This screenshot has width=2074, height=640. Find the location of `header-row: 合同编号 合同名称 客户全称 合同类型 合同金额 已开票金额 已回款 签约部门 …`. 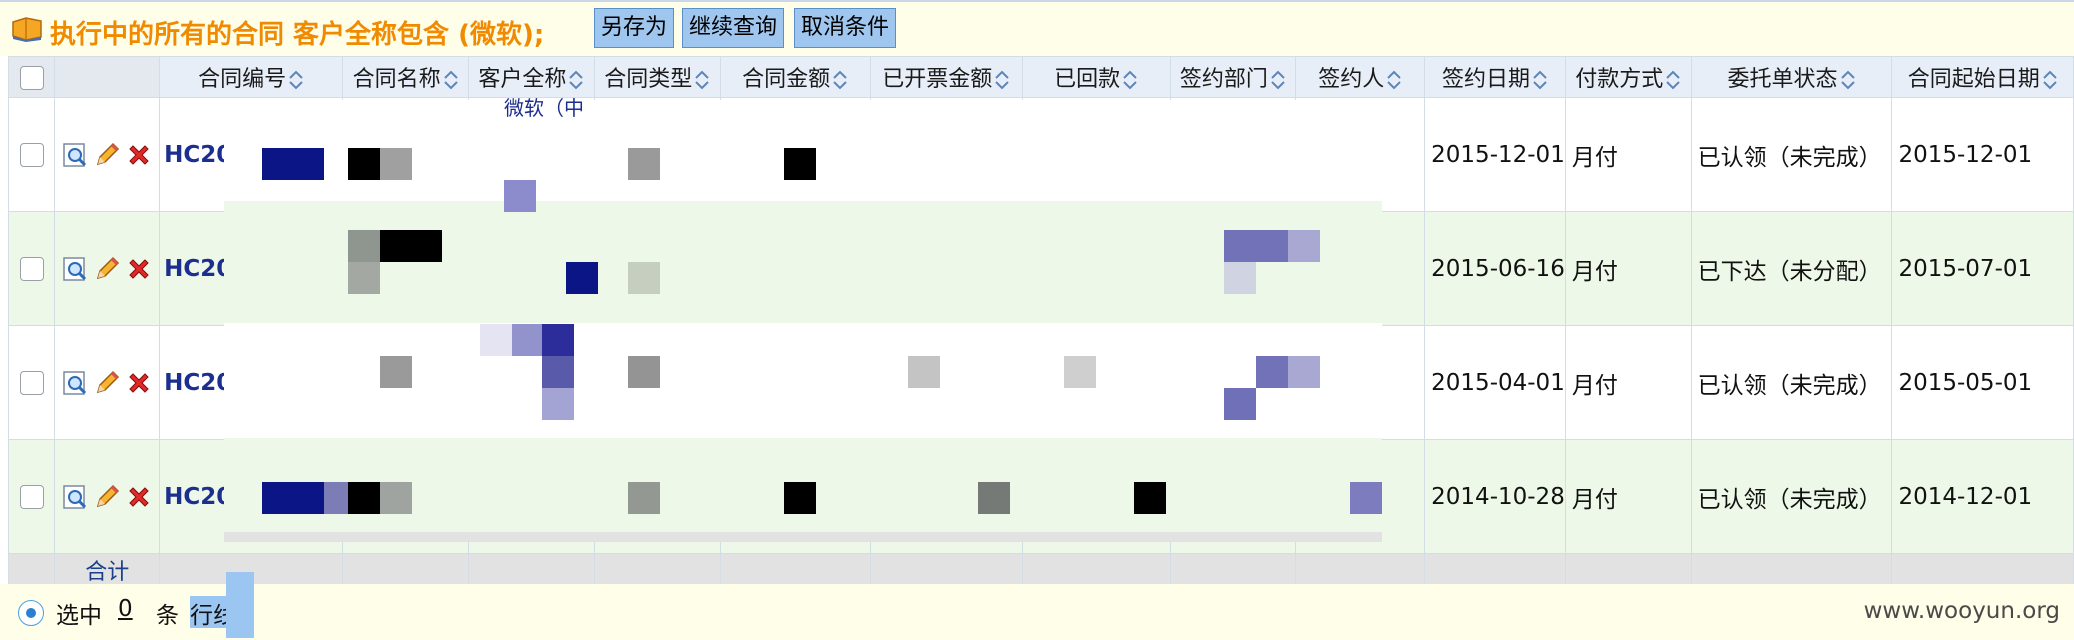

header-row: 合同编号 合同名称 客户全称 合同类型 合同金额 已开票金额 已回款 签约部门 … is located at coordinates (1040, 77).